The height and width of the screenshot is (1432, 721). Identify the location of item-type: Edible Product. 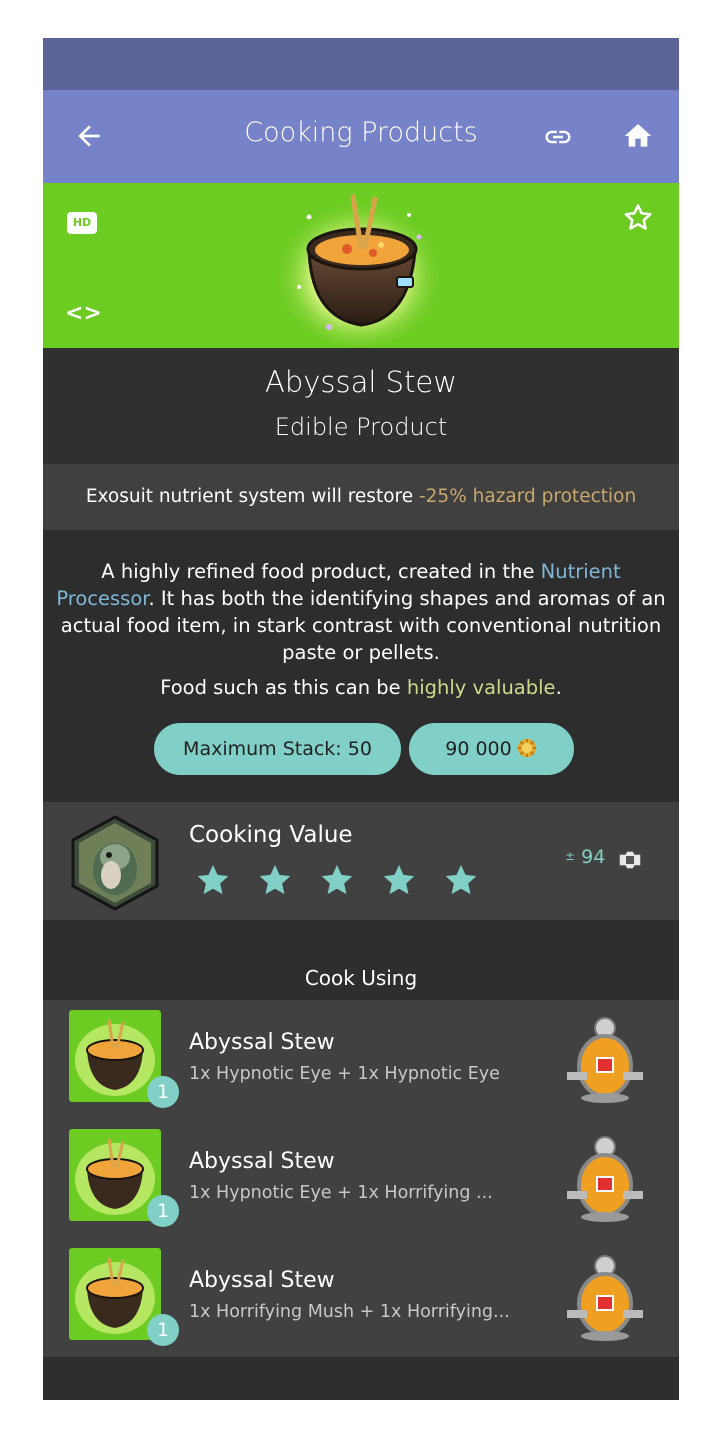
(361, 427).